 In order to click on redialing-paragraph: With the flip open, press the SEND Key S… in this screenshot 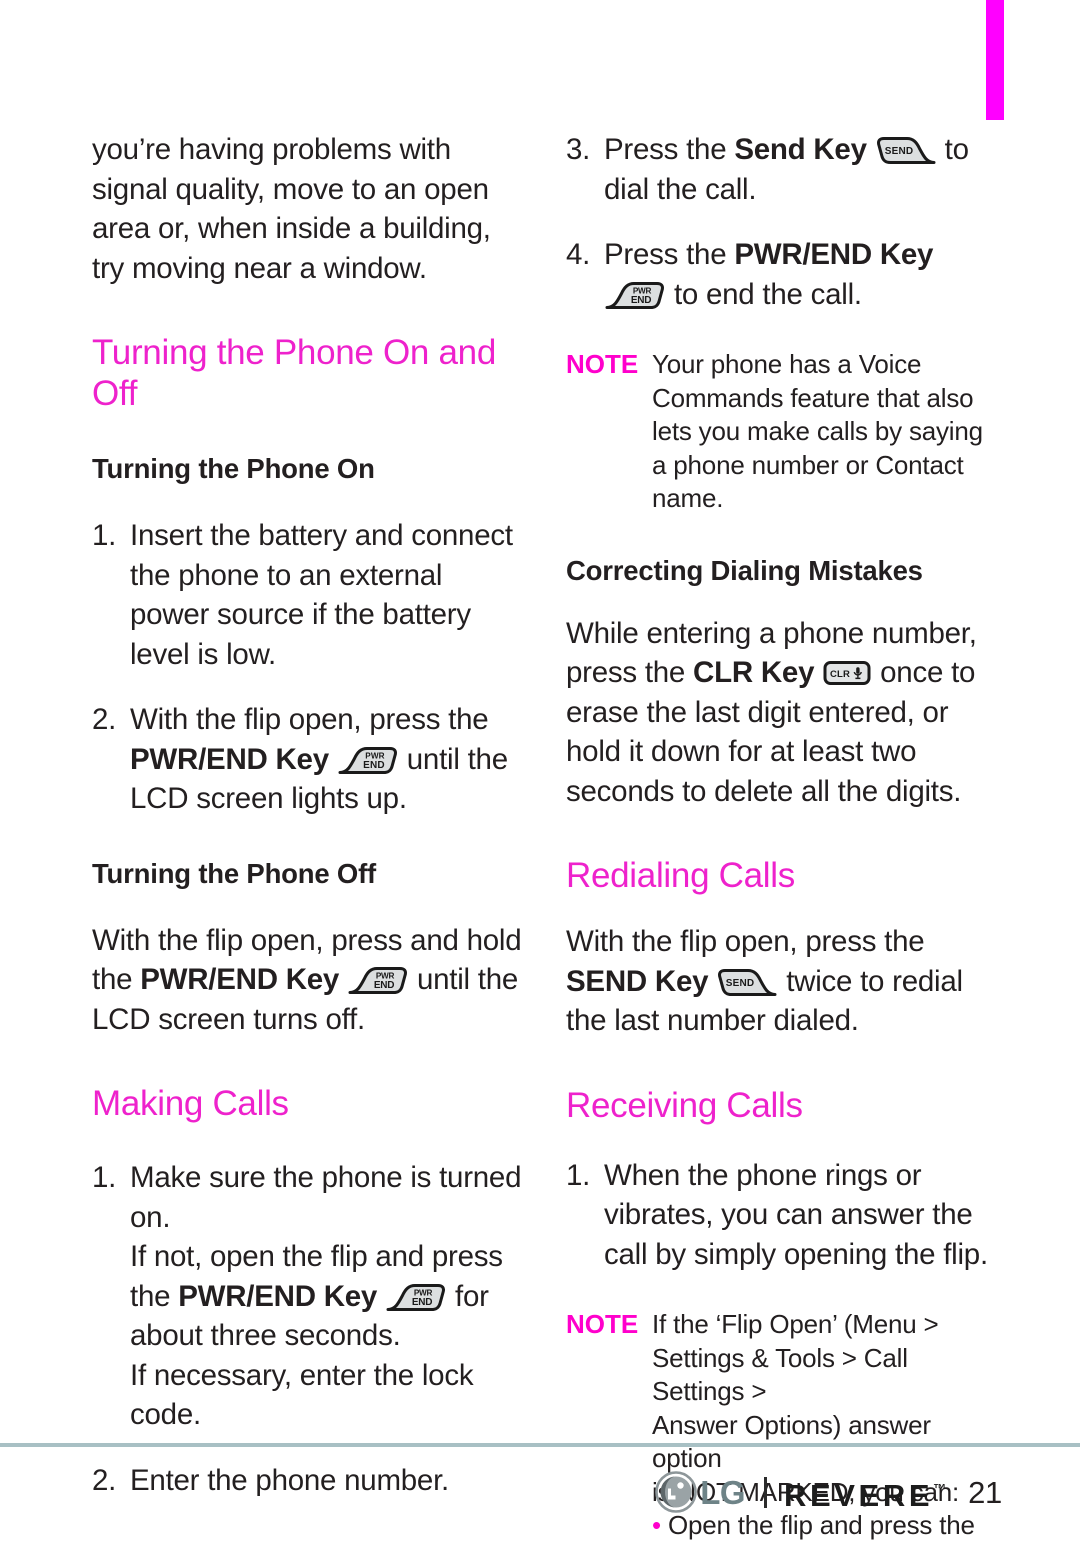, I will do `click(782, 981)`.